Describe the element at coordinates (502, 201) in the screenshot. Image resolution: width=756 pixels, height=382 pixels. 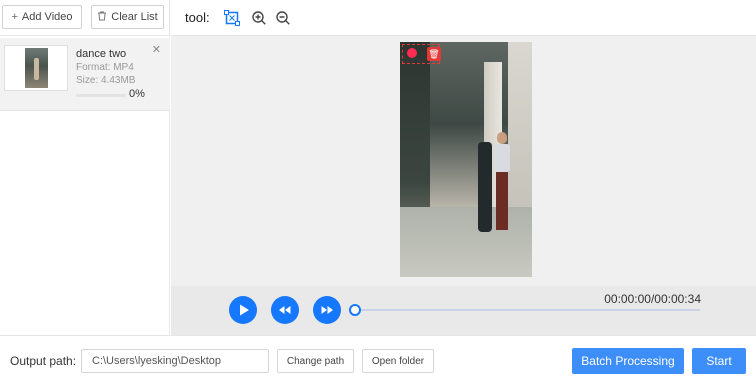
I see `person-legs` at that location.